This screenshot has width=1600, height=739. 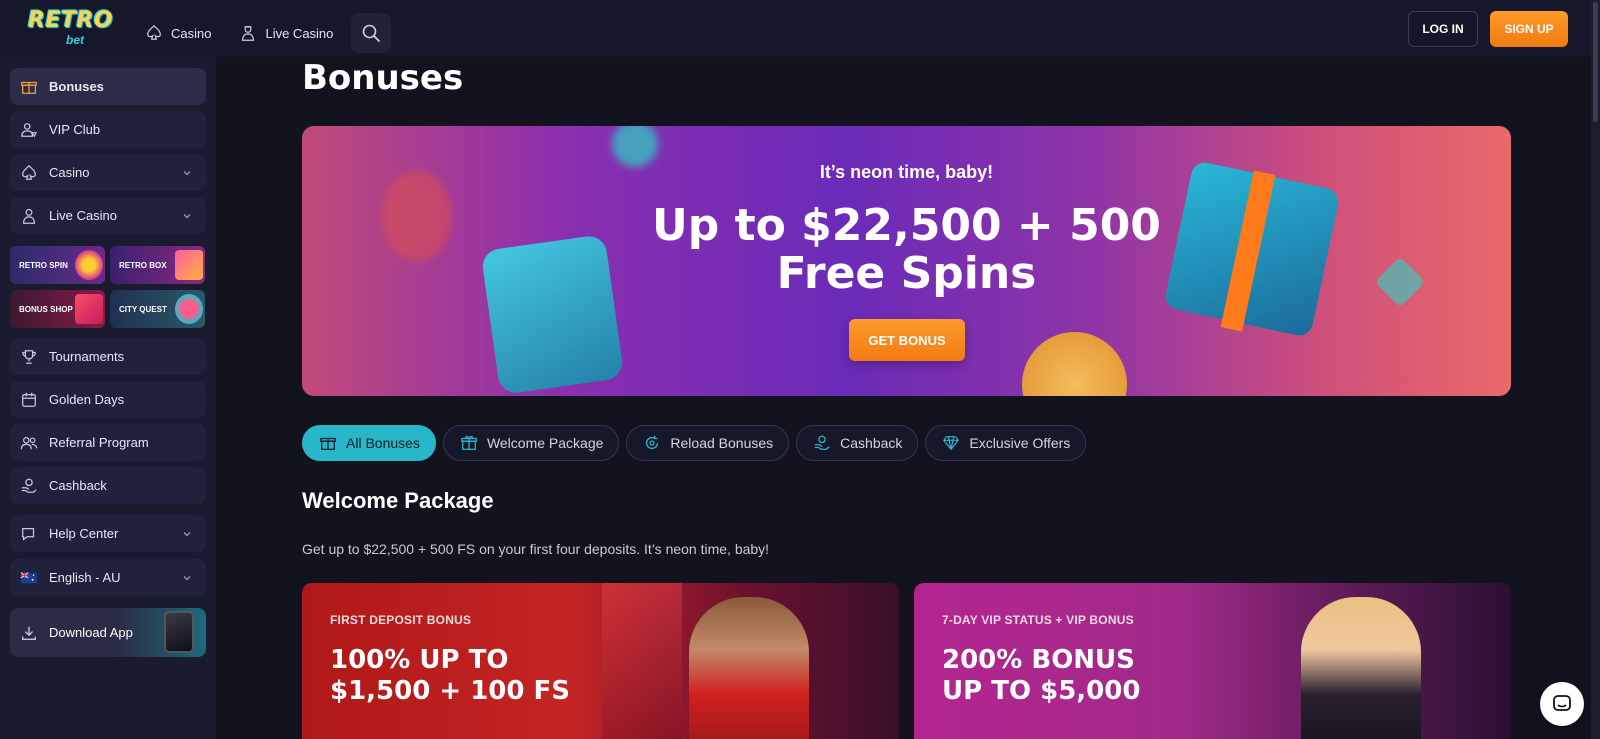 I want to click on sidebar-item-label: Casino, so click(x=69, y=172).